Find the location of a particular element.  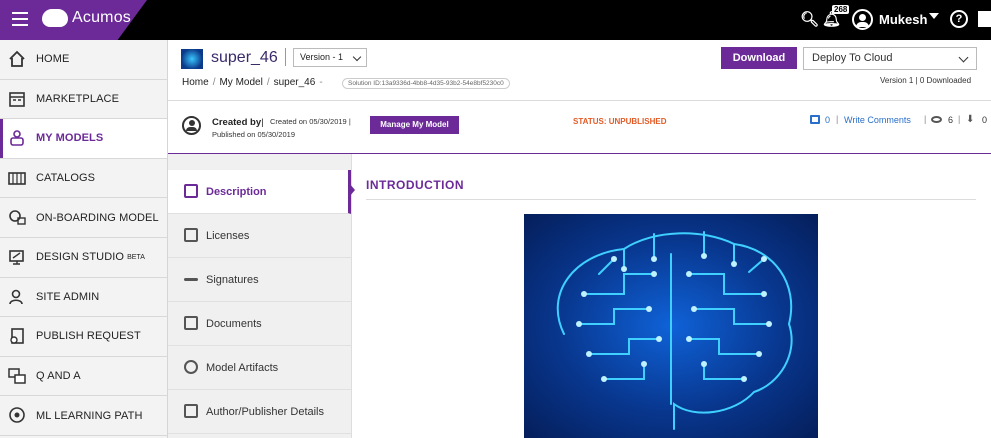

sidebar-item-ml-learning-path: ML LEARNING PATH is located at coordinates (83, 416).